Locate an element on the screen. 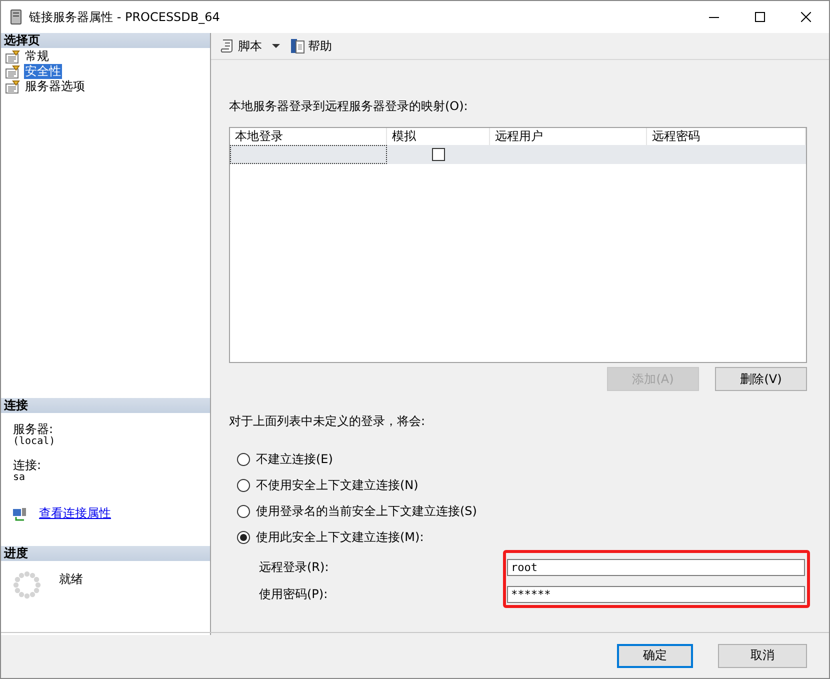 This screenshot has height=679, width=830. table-row is located at coordinates (518, 154).